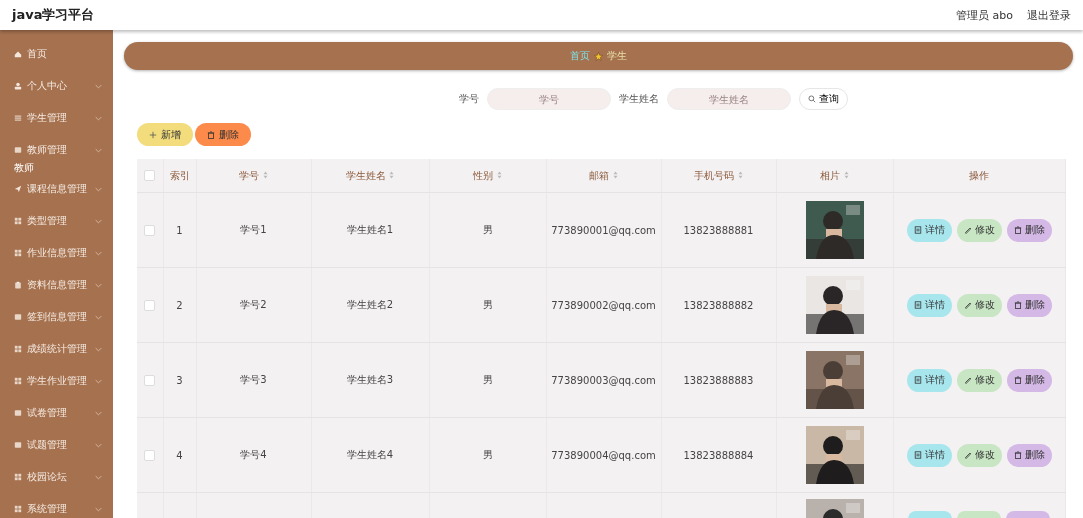 The width and height of the screenshot is (1083, 518). I want to click on search-icon, so click(812, 99).